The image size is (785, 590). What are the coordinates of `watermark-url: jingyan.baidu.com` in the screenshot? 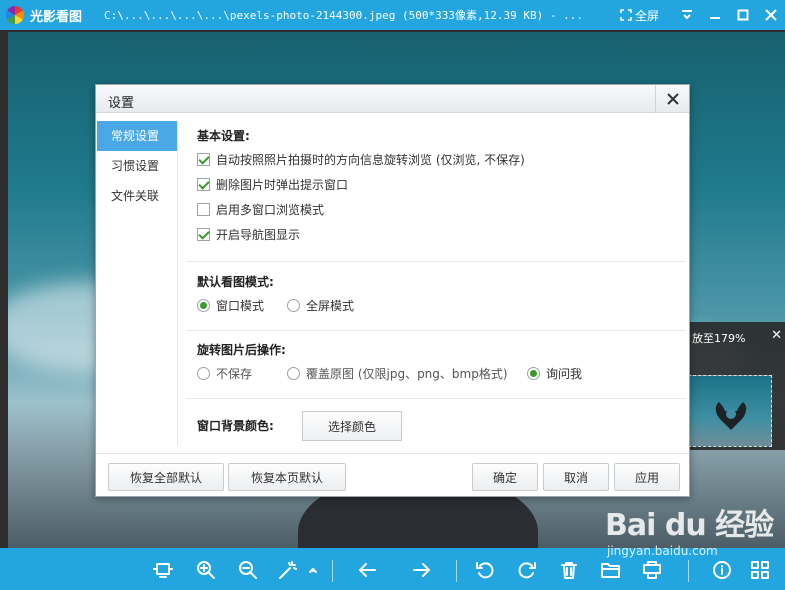 It's located at (662, 551).